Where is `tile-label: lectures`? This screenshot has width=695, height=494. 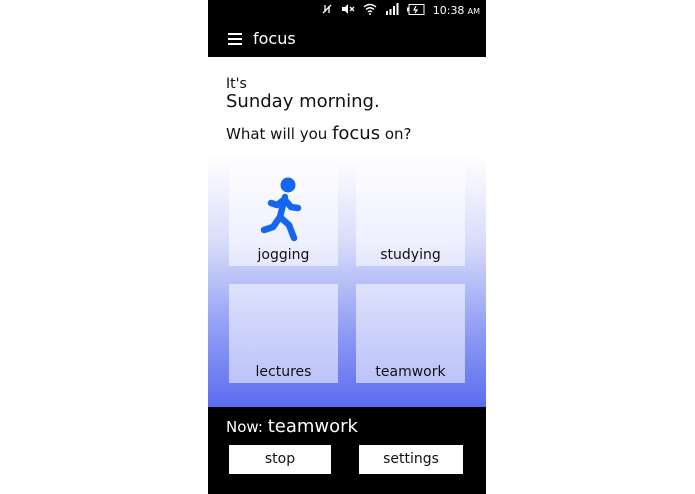
tile-label: lectures is located at coordinates (283, 372).